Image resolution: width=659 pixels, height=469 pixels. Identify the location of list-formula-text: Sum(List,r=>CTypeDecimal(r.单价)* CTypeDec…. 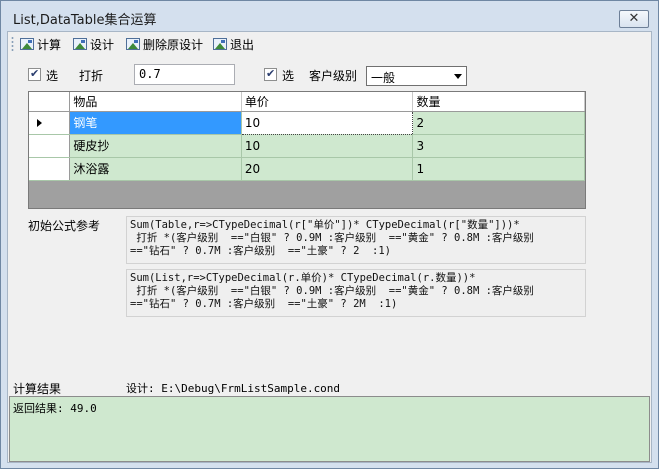
(356, 293).